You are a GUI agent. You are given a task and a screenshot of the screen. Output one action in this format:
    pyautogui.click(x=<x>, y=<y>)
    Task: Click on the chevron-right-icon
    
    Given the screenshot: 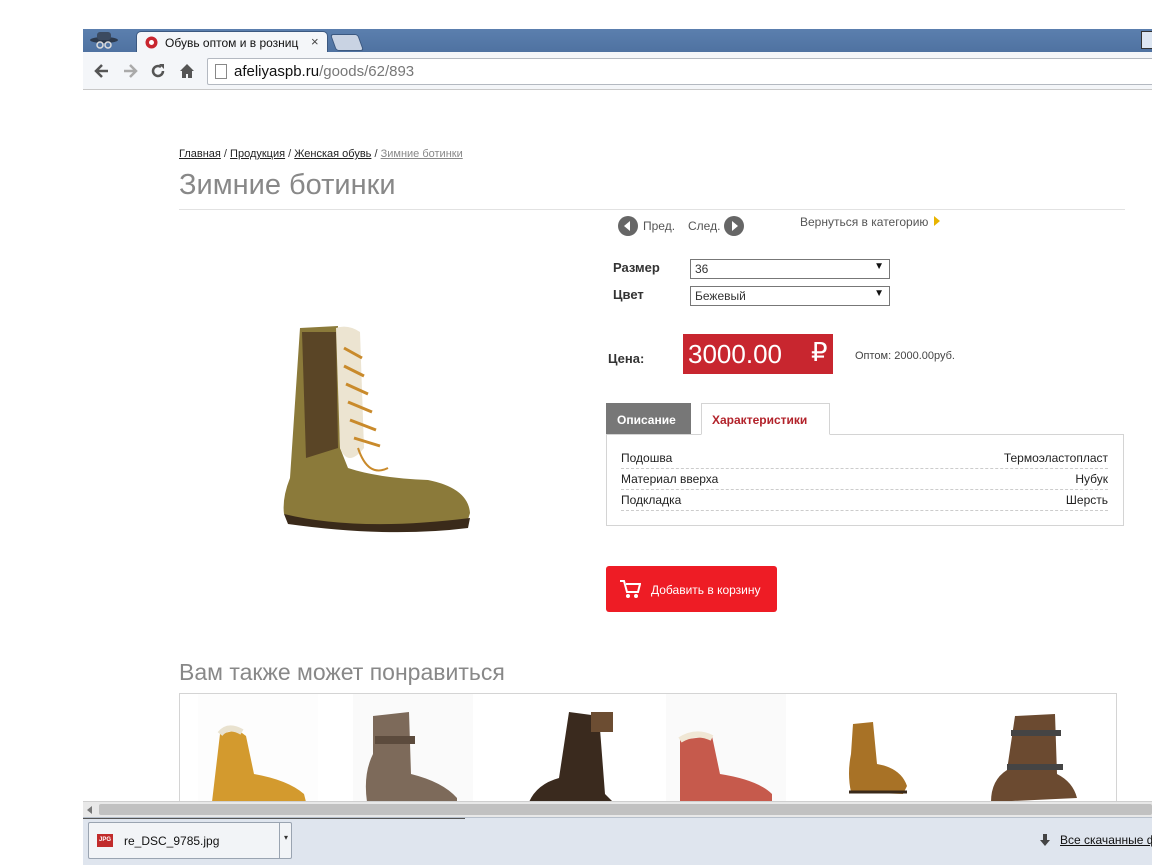 What is the action you would take?
    pyautogui.click(x=937, y=221)
    